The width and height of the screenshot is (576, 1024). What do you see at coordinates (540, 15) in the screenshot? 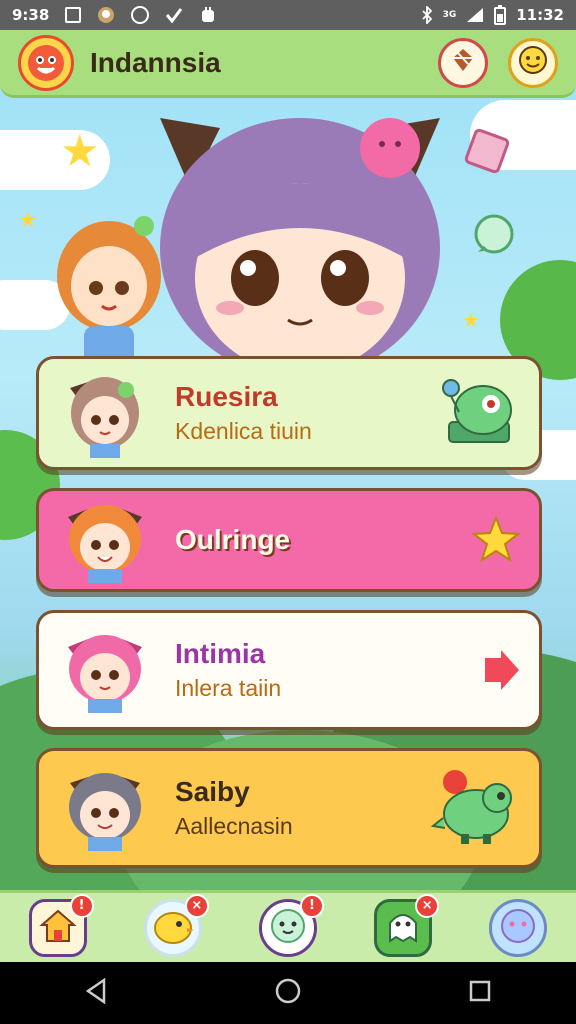
I see `status-time-right: 11:32` at bounding box center [540, 15].